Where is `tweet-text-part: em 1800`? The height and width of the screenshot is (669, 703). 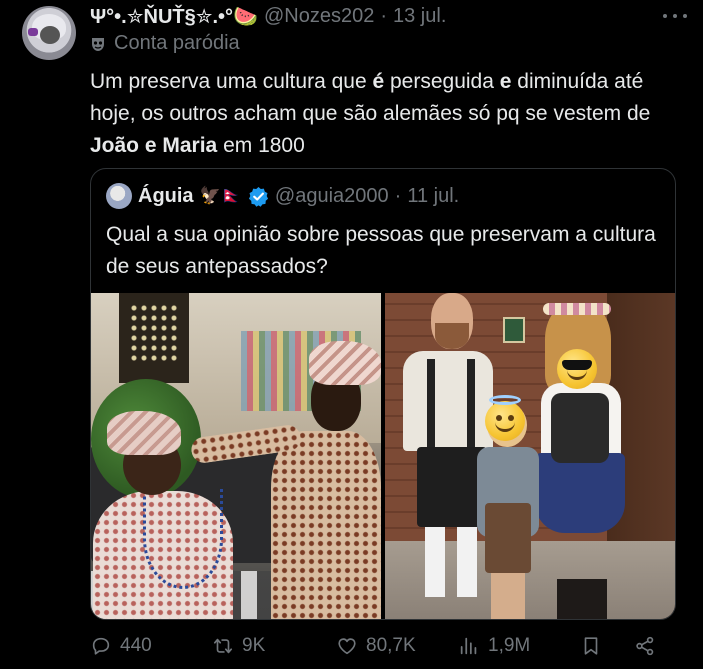 tweet-text-part: em 1800 is located at coordinates (261, 145).